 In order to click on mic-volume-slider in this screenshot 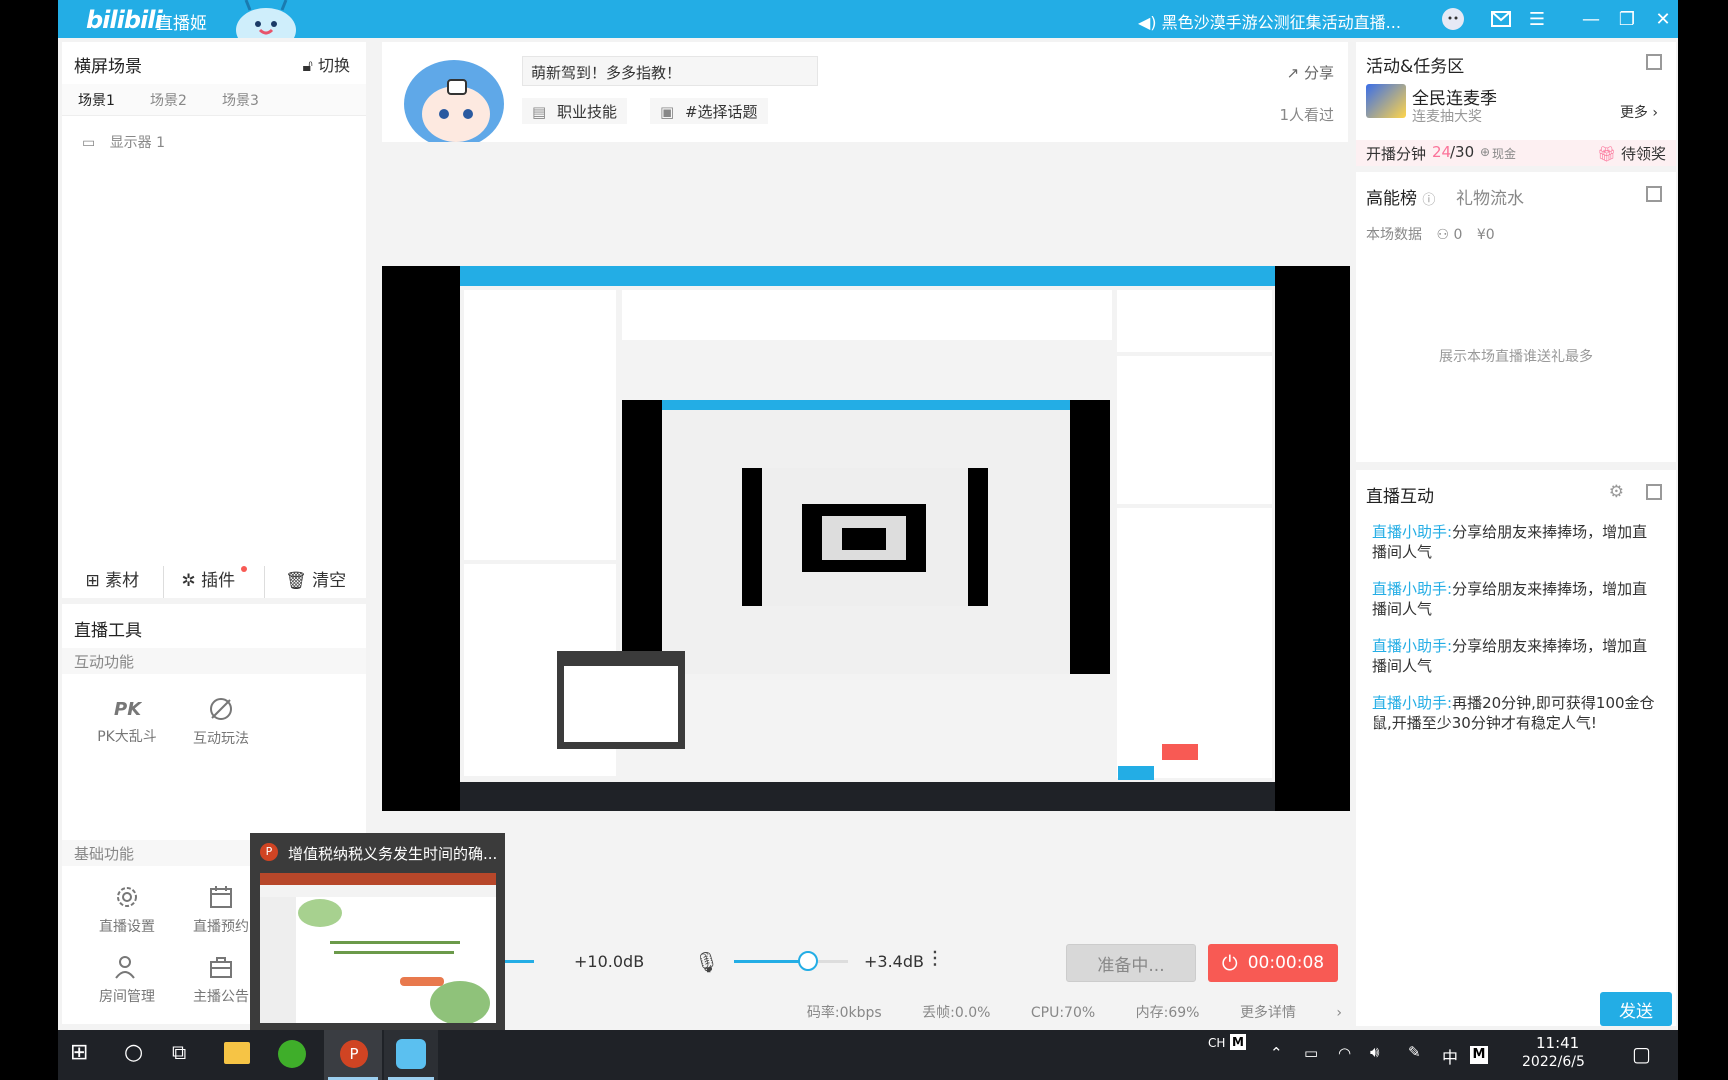, I will do `click(791, 961)`.